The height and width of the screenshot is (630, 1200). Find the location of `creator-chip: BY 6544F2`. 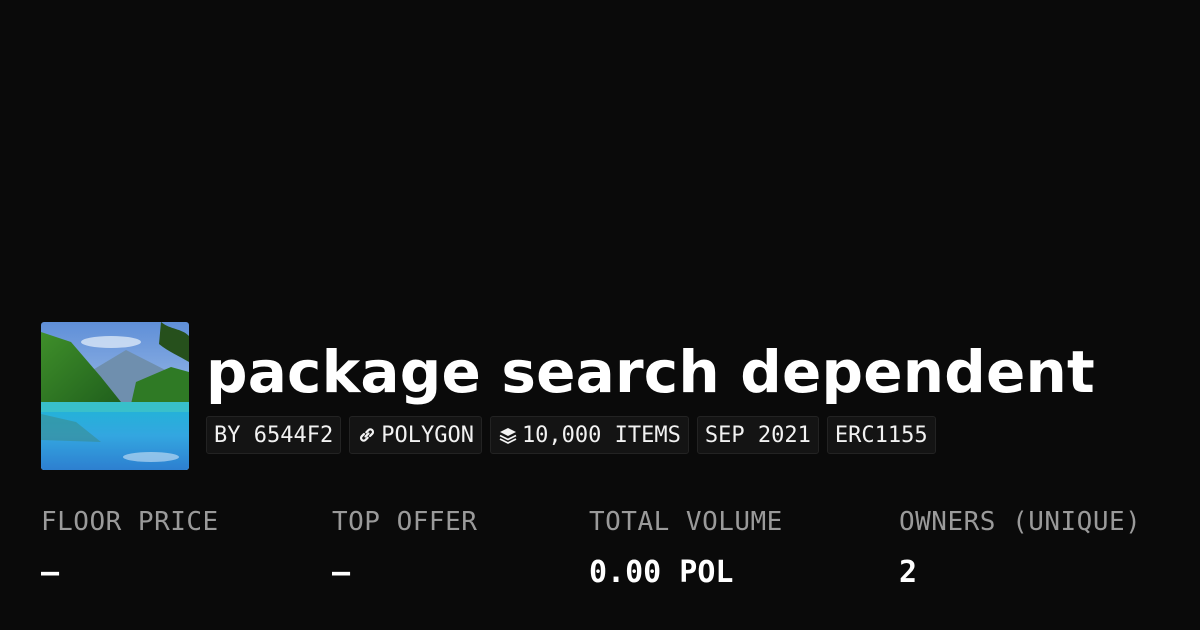

creator-chip: BY 6544F2 is located at coordinates (274, 435).